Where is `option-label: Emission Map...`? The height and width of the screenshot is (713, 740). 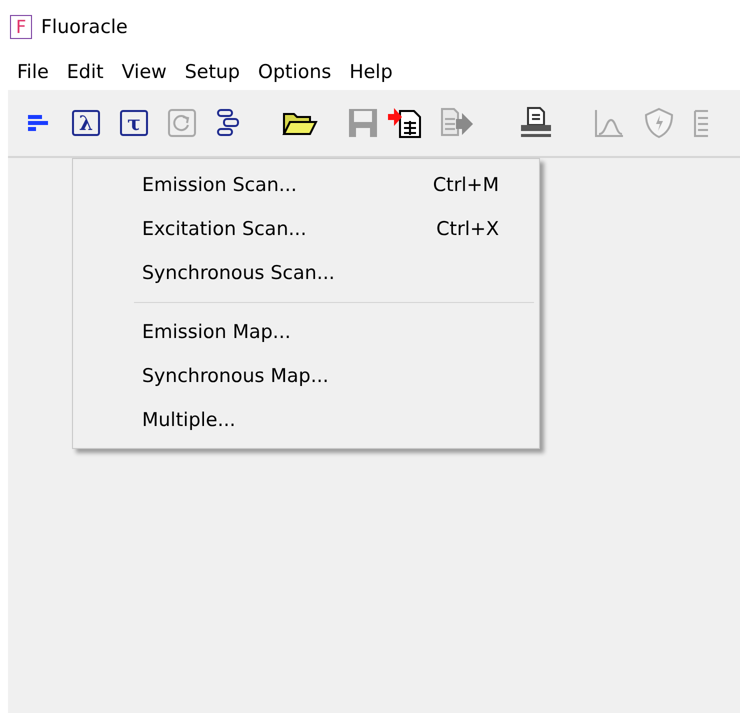 option-label: Emission Map... is located at coordinates (216, 332).